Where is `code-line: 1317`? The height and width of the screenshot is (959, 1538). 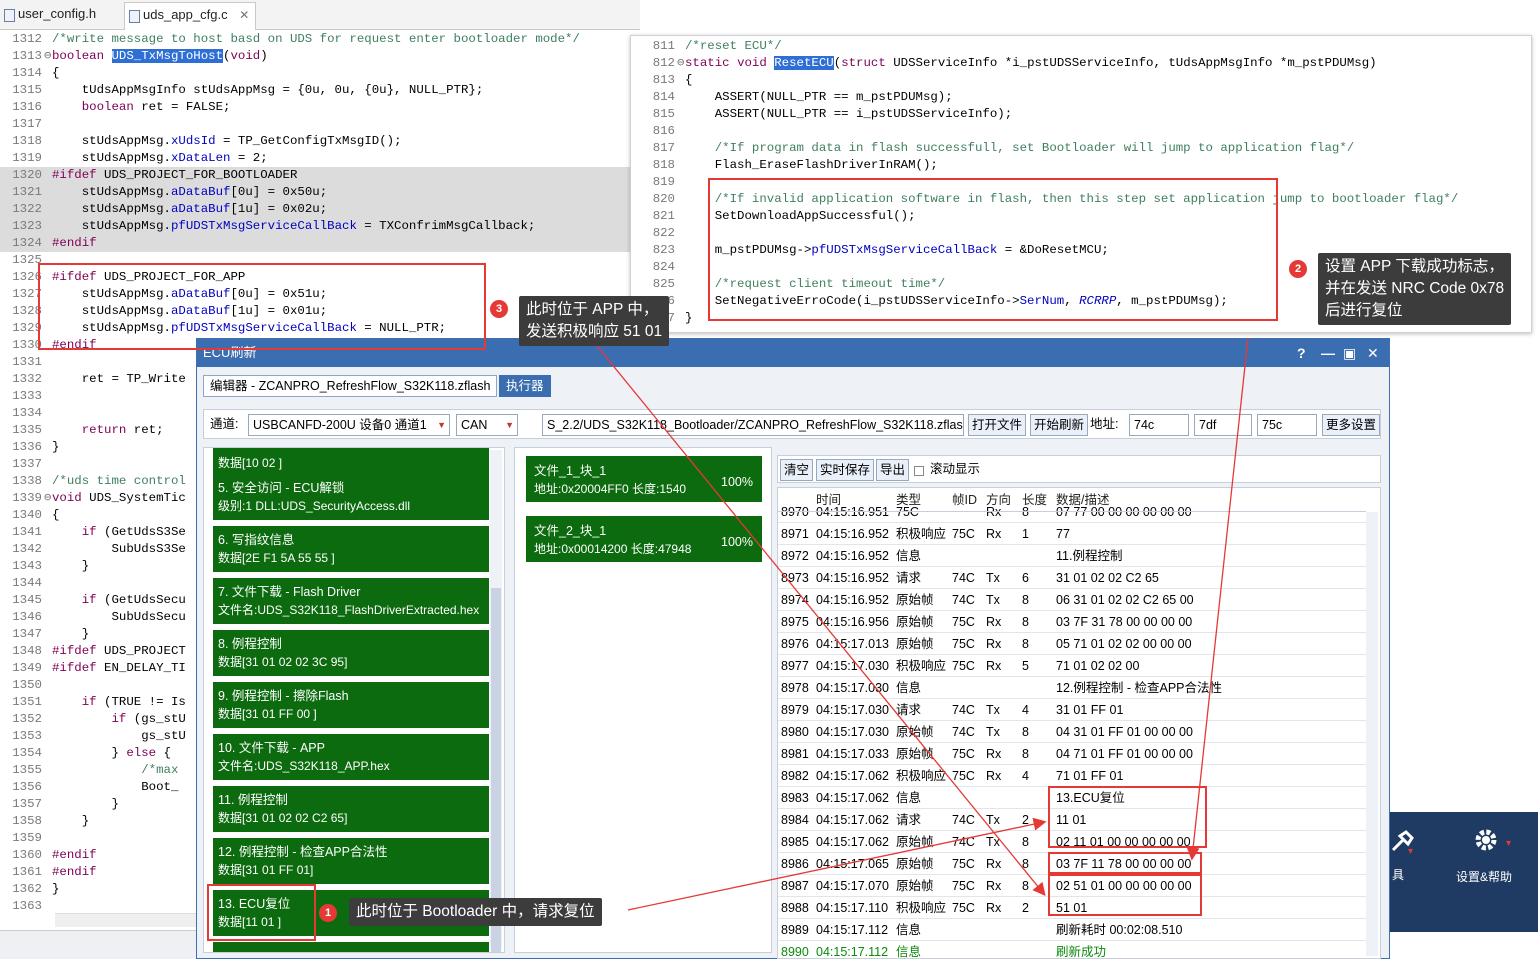
code-line: 1317 is located at coordinates (320, 124).